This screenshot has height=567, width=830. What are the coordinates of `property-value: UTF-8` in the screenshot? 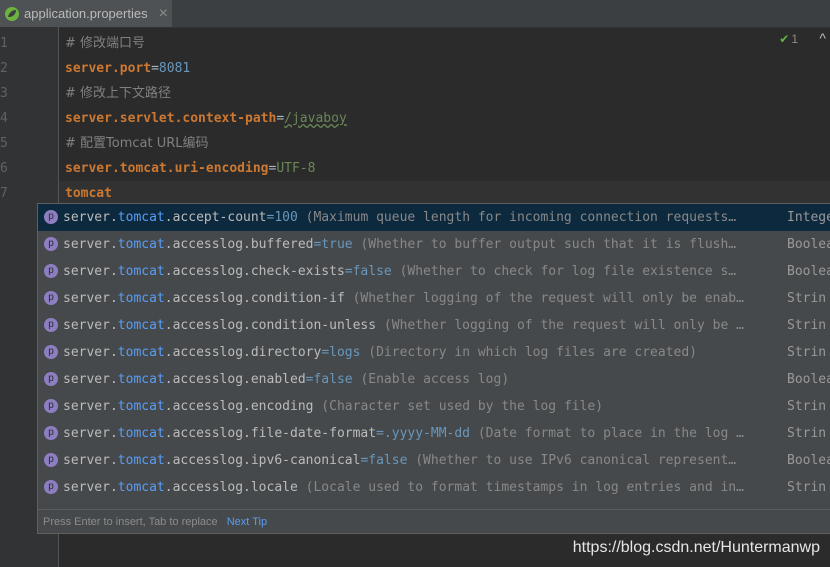 It's located at (296, 168).